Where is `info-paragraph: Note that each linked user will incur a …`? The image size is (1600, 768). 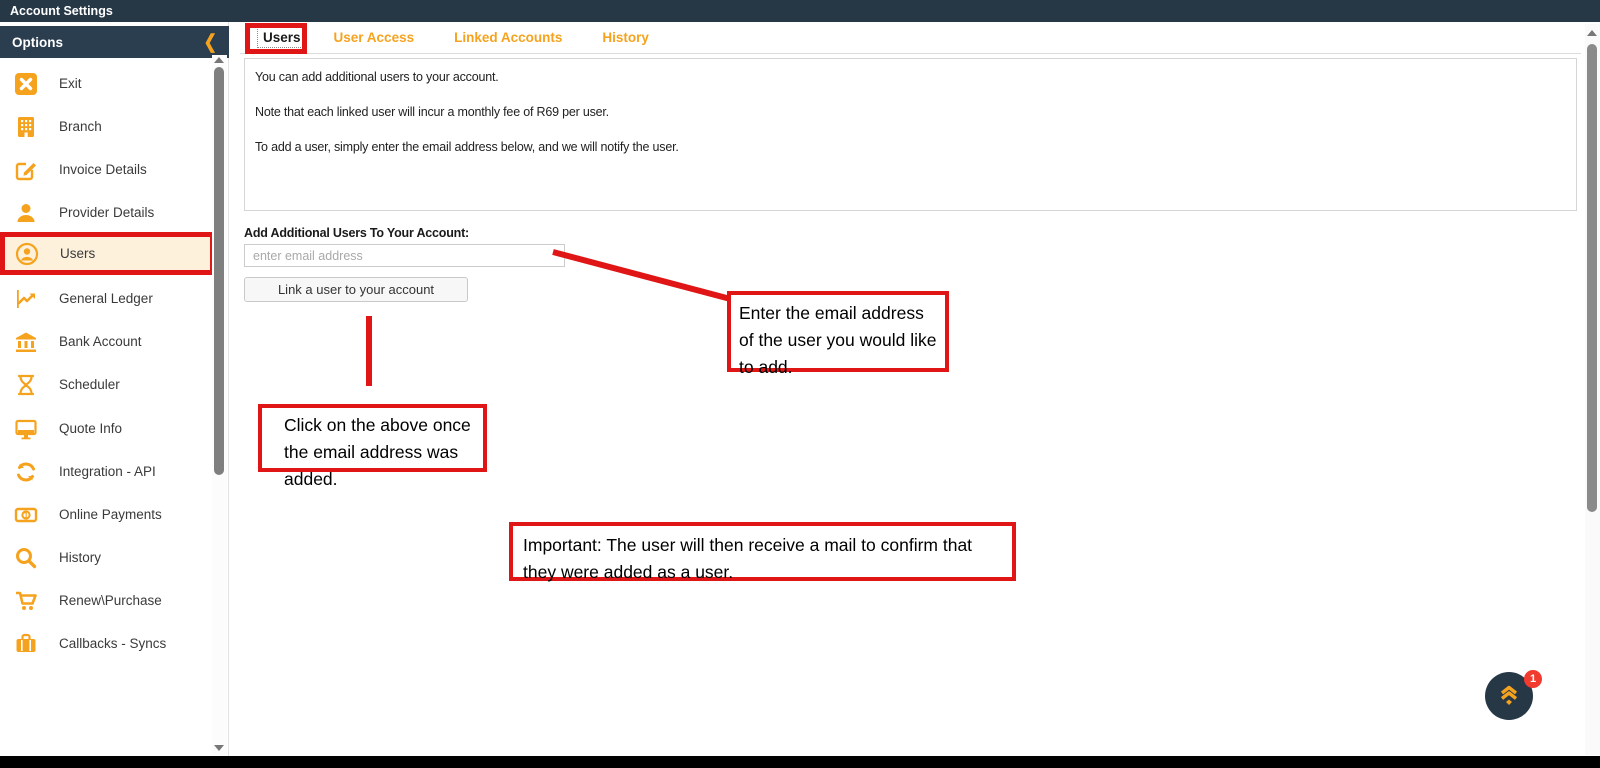
info-paragraph: Note that each linked user will incur a … is located at coordinates (432, 112).